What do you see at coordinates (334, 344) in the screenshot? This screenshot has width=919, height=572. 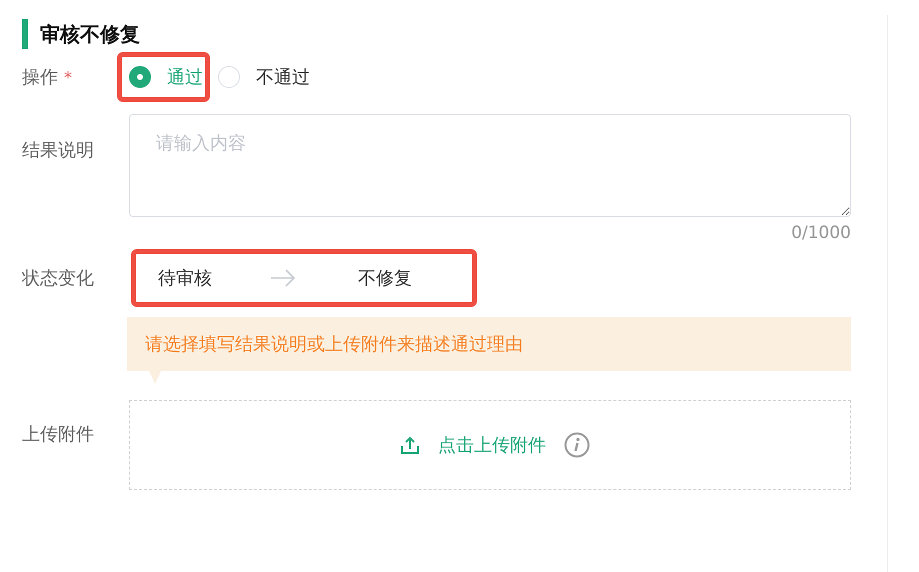 I see `hint-text: 请选择填写结果说明或上传附件来描述通过理由` at bounding box center [334, 344].